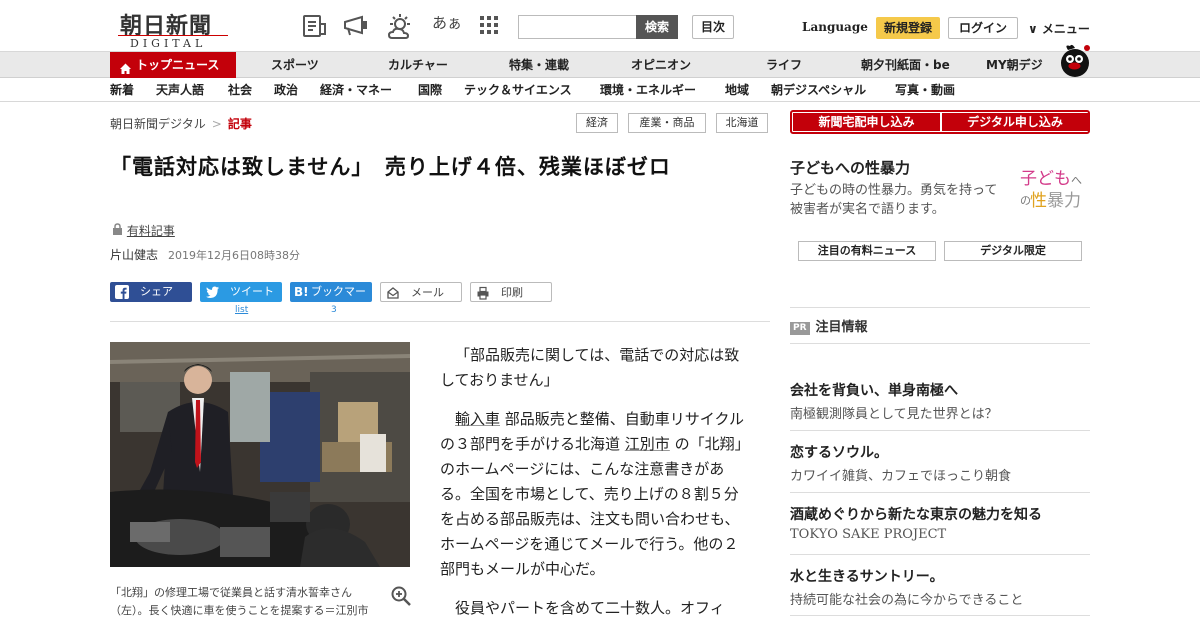 Image resolution: width=1200 pixels, height=630 pixels. What do you see at coordinates (173, 29) in the screenshot?
I see `site-logo: 朝日新聞 DIGITAL` at bounding box center [173, 29].